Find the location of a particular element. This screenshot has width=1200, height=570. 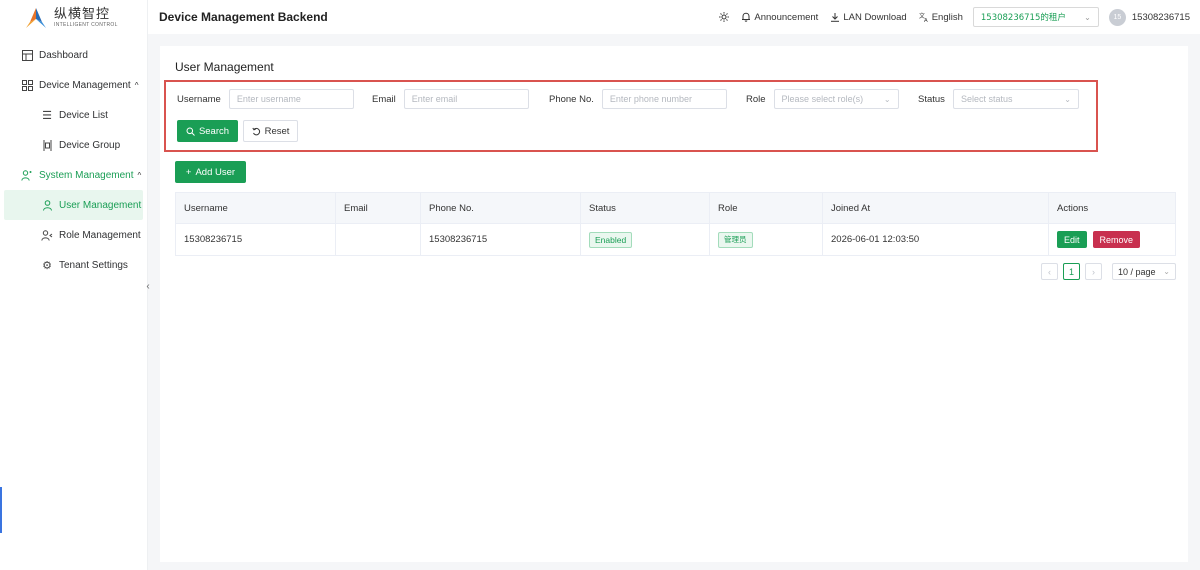

role-select: Please select role(s) ⌄ is located at coordinates (836, 99).